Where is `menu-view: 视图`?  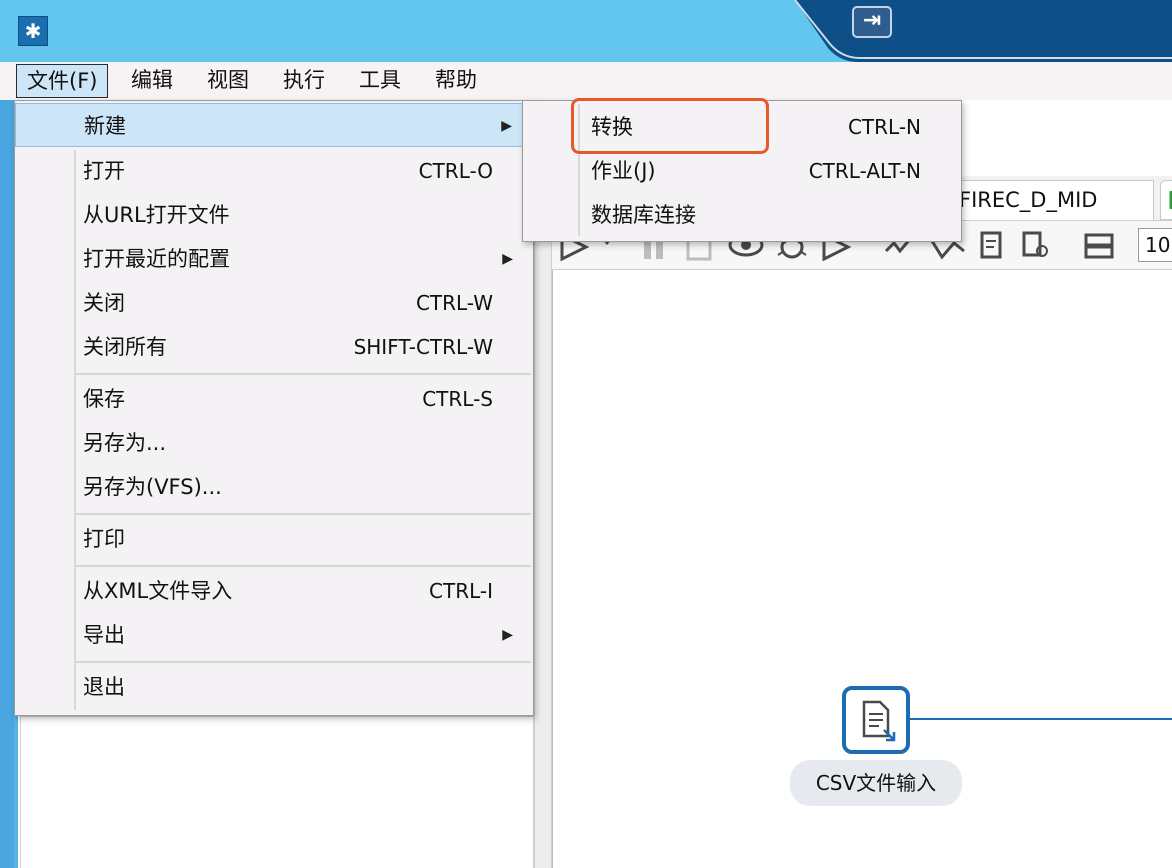 menu-view: 视图 is located at coordinates (228, 80).